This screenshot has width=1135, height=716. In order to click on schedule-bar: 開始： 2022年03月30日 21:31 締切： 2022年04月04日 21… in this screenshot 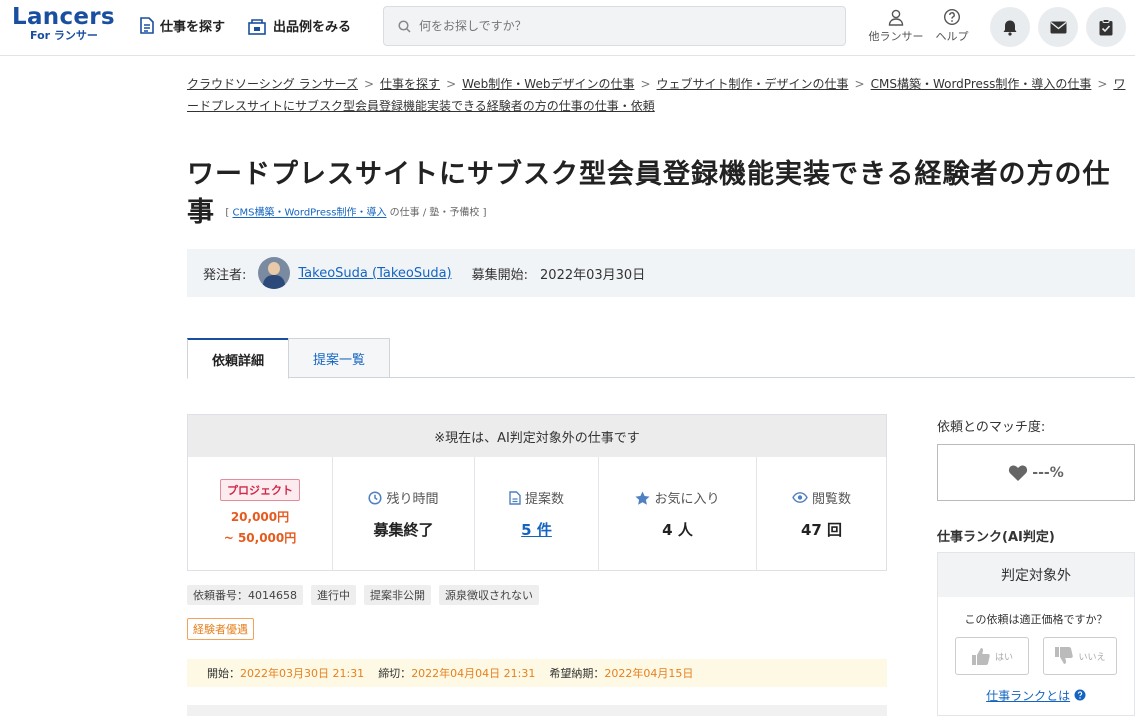, I will do `click(537, 673)`.